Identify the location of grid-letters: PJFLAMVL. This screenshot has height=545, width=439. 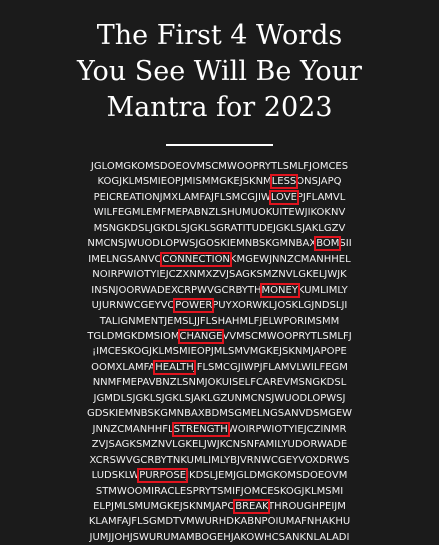
(321, 197).